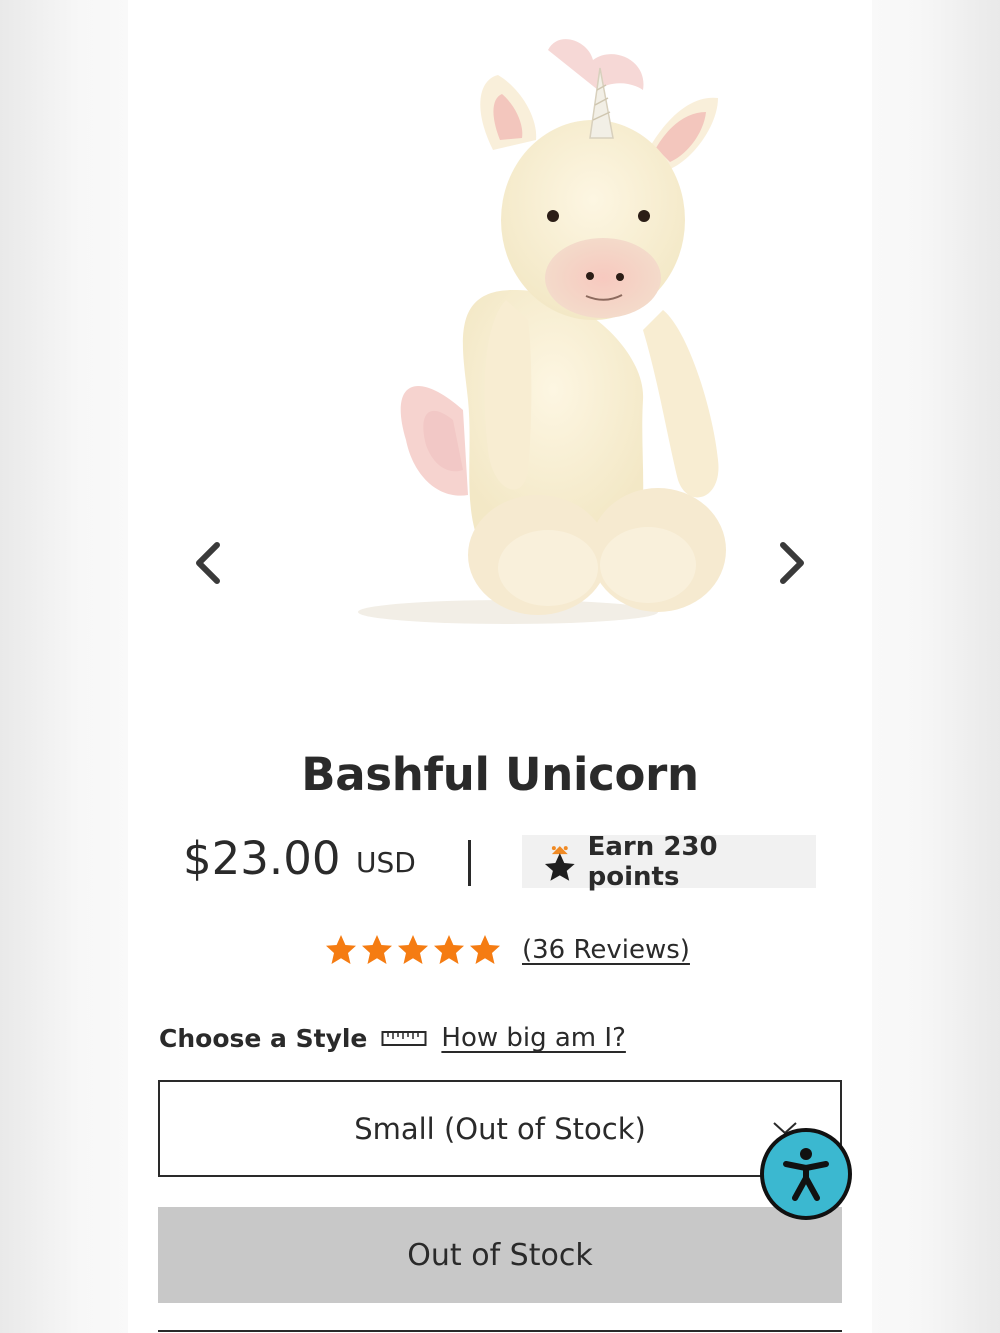 This screenshot has height=1333, width=1000. I want to click on out-of-stock-button: Out of Stock, so click(500, 1255).